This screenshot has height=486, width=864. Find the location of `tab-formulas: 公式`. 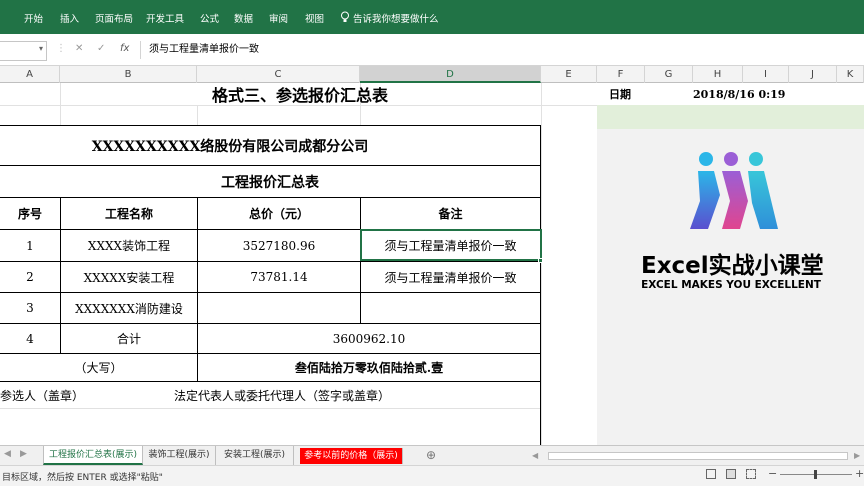

tab-formulas: 公式 is located at coordinates (209, 18).